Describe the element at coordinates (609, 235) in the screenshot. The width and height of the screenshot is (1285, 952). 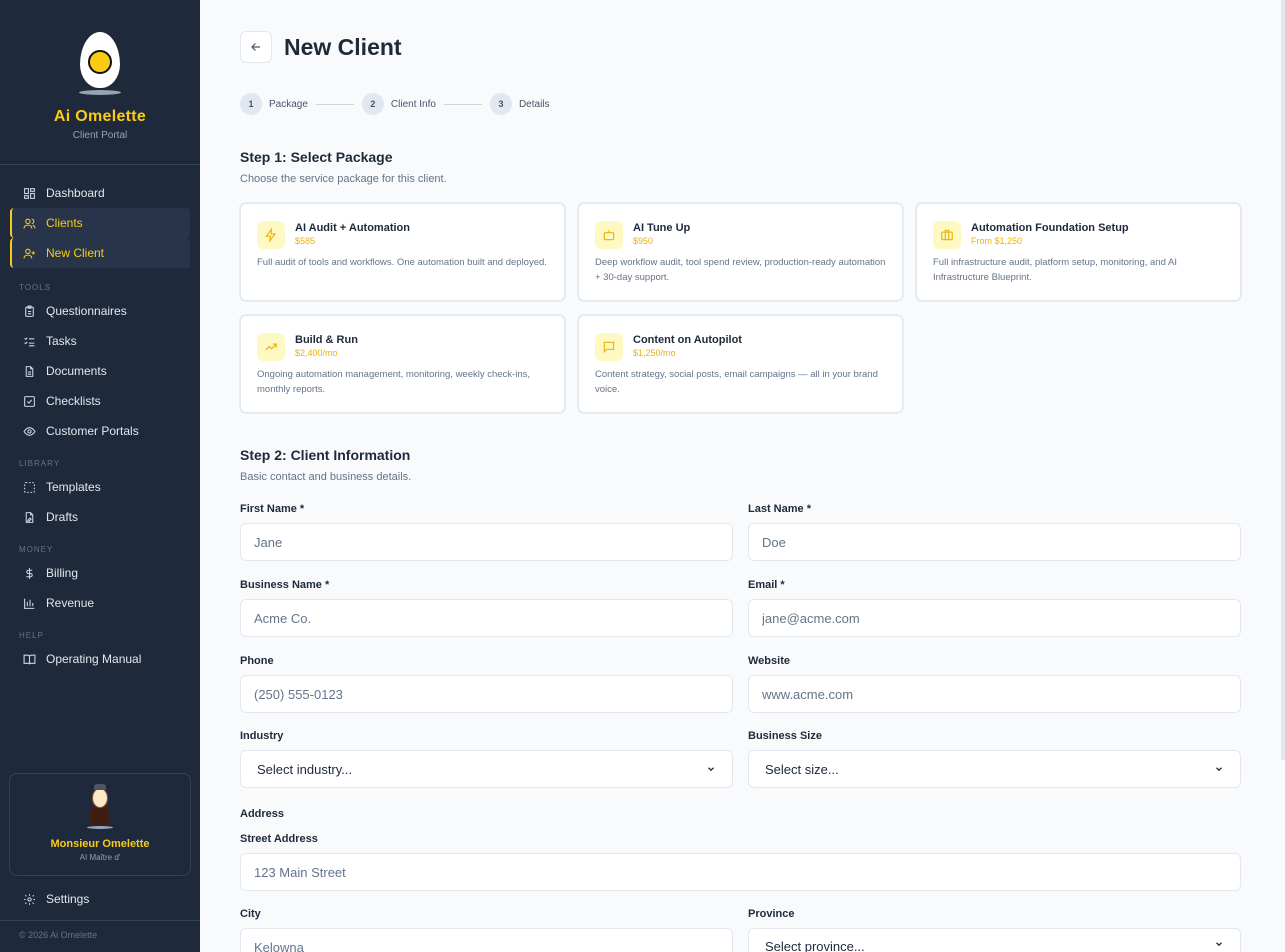
I see `bot-icon` at that location.